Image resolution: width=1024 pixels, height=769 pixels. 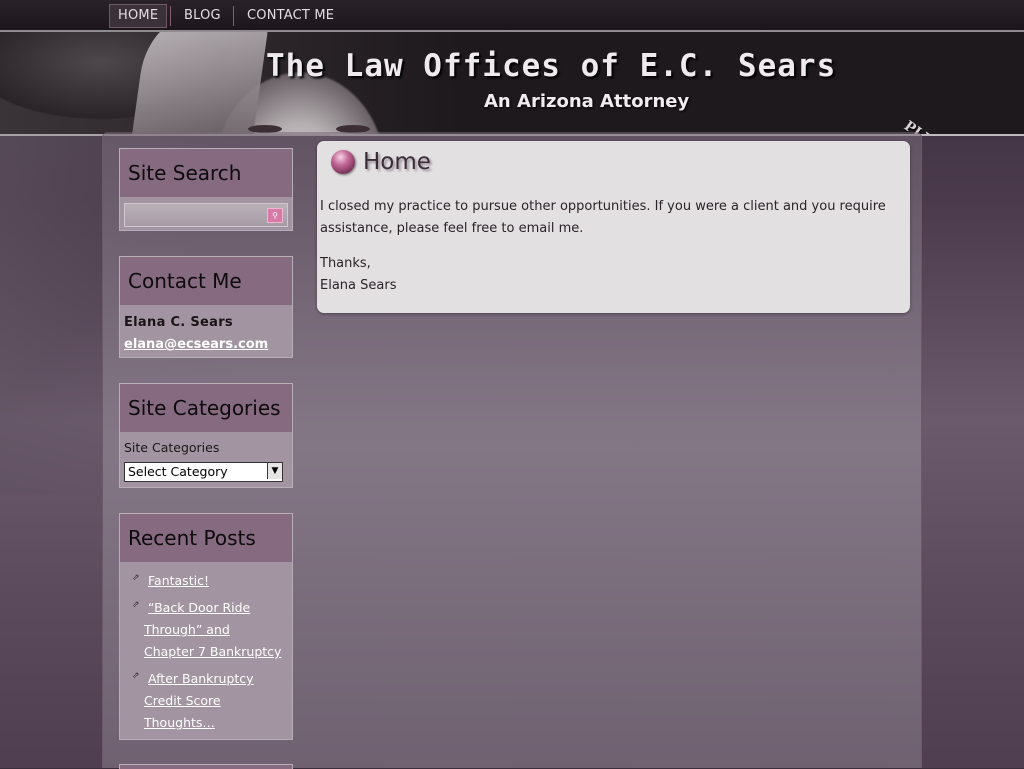 What do you see at coordinates (358, 274) in the screenshot?
I see `content-paragraph: Thanks, Elana Sears` at bounding box center [358, 274].